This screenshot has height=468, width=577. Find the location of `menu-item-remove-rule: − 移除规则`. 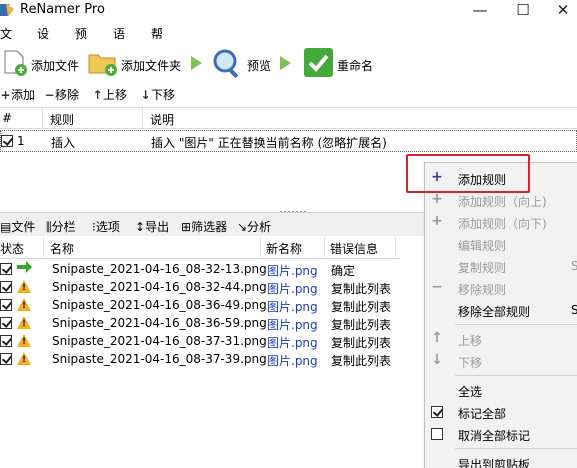

menu-item-remove-rule: − 移除规则 is located at coordinates (501, 288).